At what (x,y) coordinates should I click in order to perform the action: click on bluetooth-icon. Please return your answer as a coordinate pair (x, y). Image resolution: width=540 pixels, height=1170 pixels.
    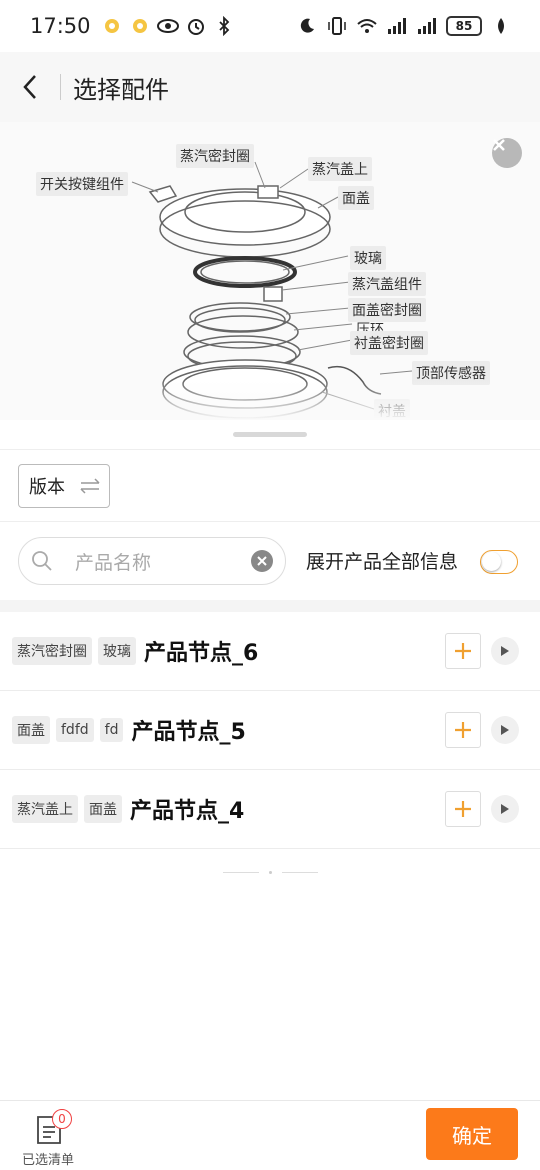
    Looking at the image, I should click on (224, 26).